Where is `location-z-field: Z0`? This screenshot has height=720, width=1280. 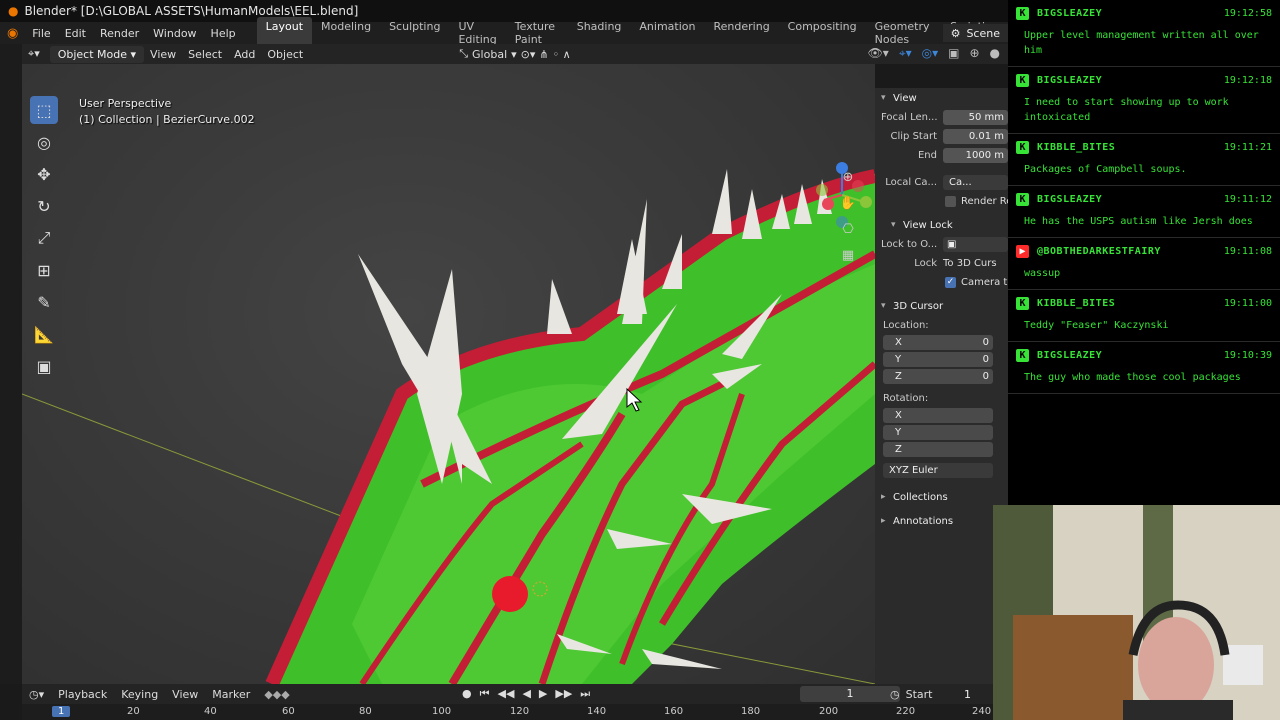 location-z-field: Z0 is located at coordinates (941, 376).